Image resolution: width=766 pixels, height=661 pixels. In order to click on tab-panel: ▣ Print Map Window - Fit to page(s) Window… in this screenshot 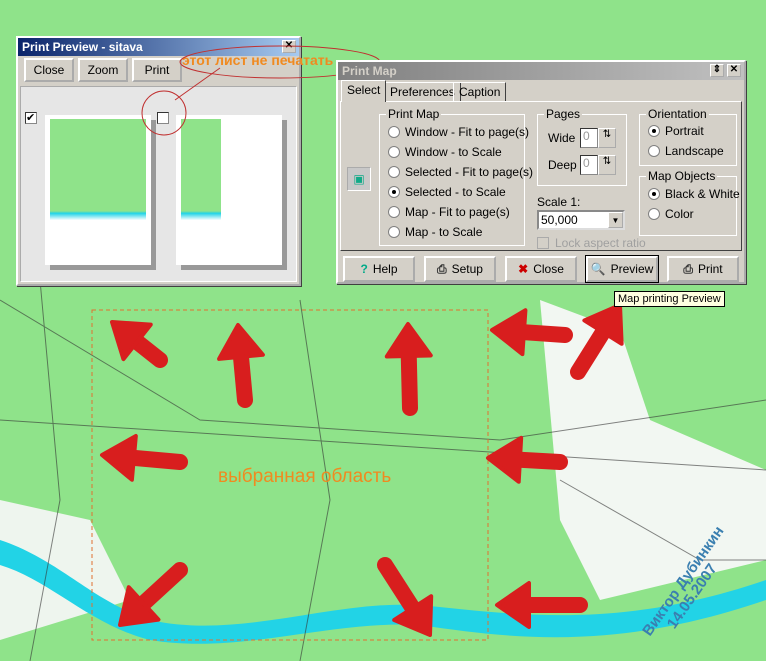, I will do `click(541, 176)`.